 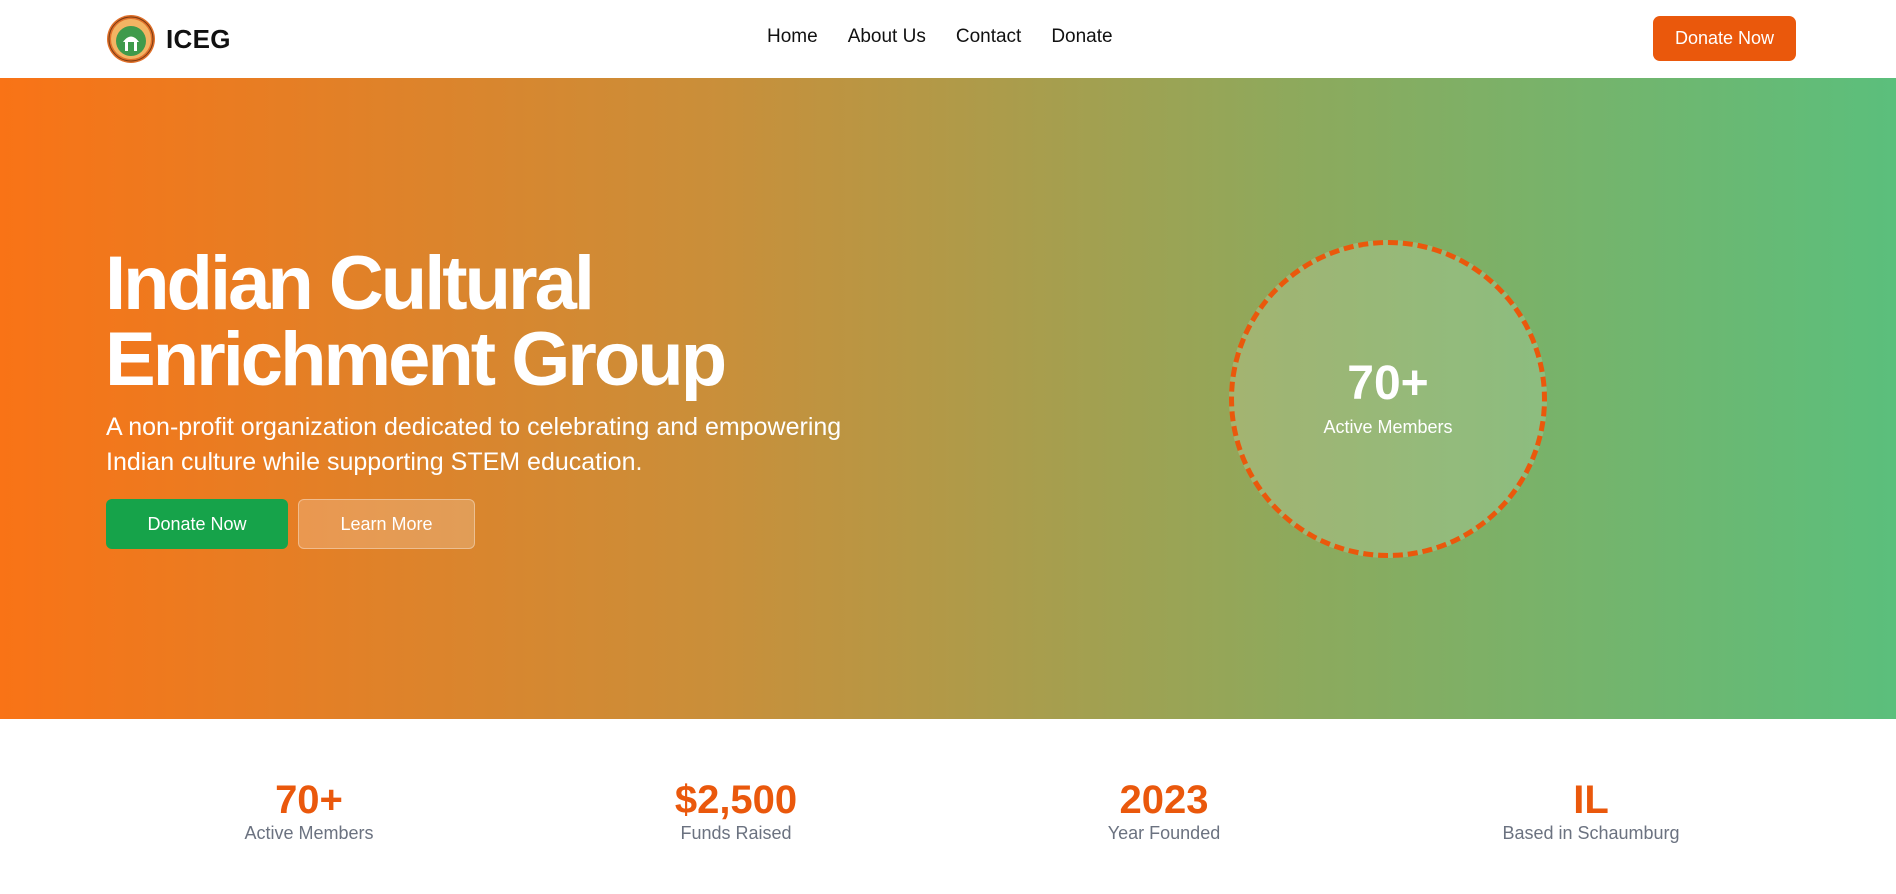 I want to click on stat-value: 2023, so click(x=1164, y=800).